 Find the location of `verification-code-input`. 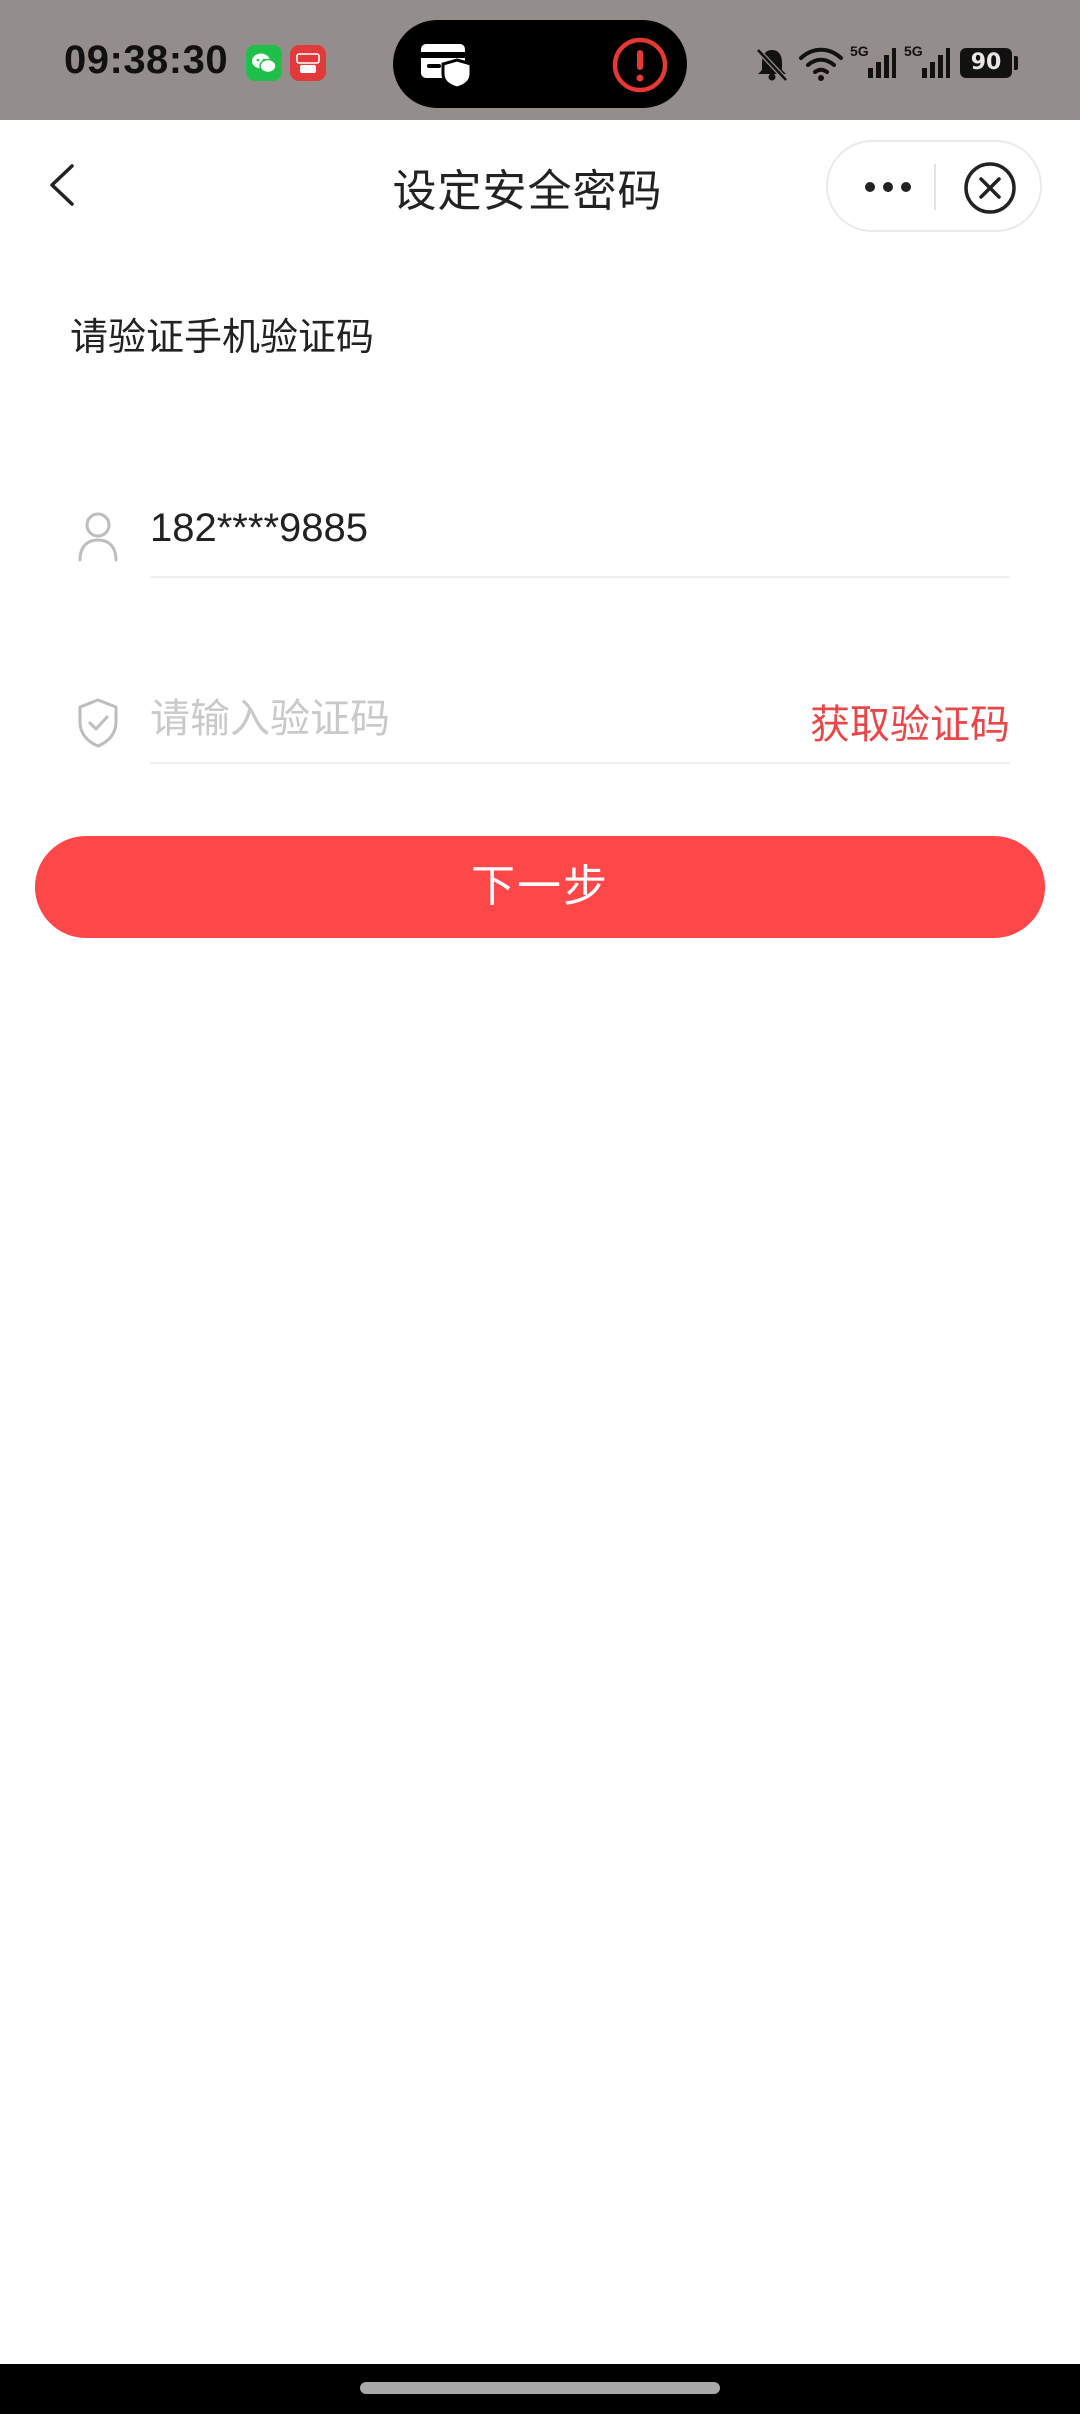

verification-code-input is located at coordinates (430, 719).